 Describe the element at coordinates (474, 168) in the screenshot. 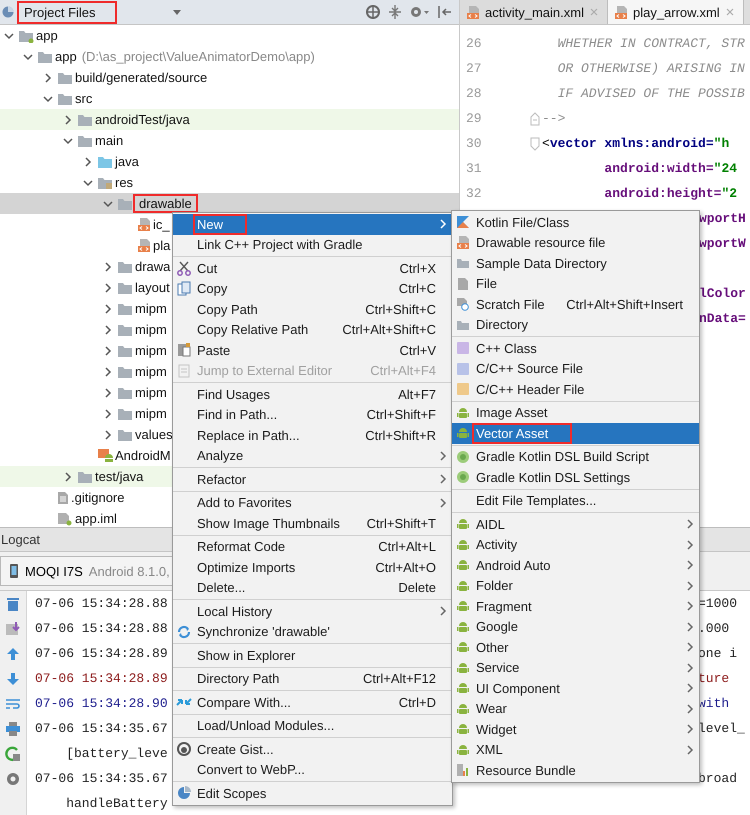

I see `line-number: 31` at that location.